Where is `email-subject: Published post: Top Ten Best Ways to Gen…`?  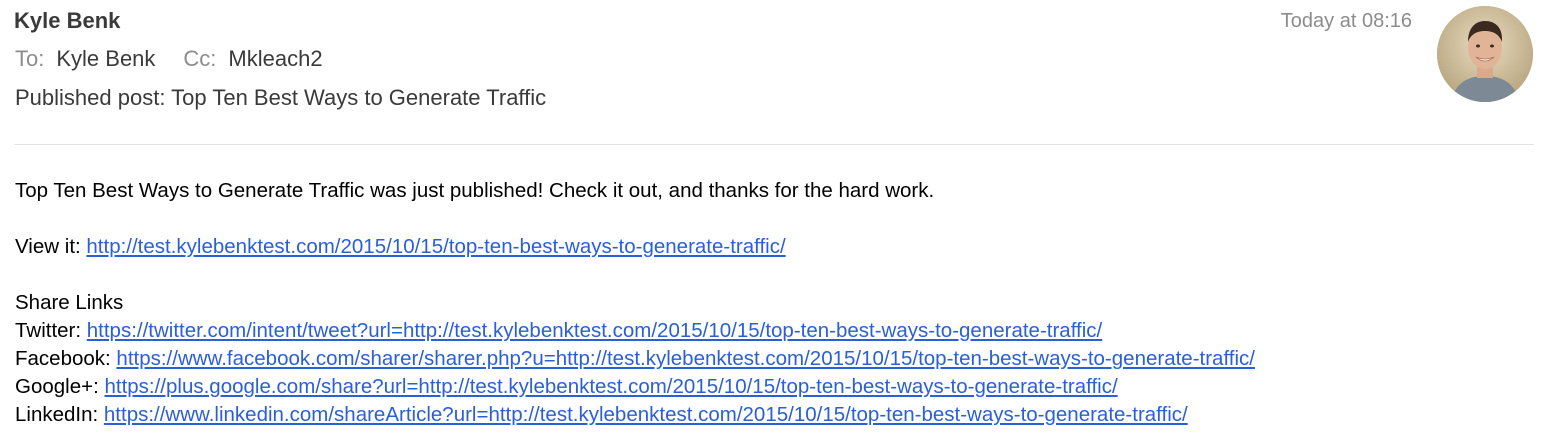
email-subject: Published post: Top Ten Best Ways to Gen… is located at coordinates (281, 97).